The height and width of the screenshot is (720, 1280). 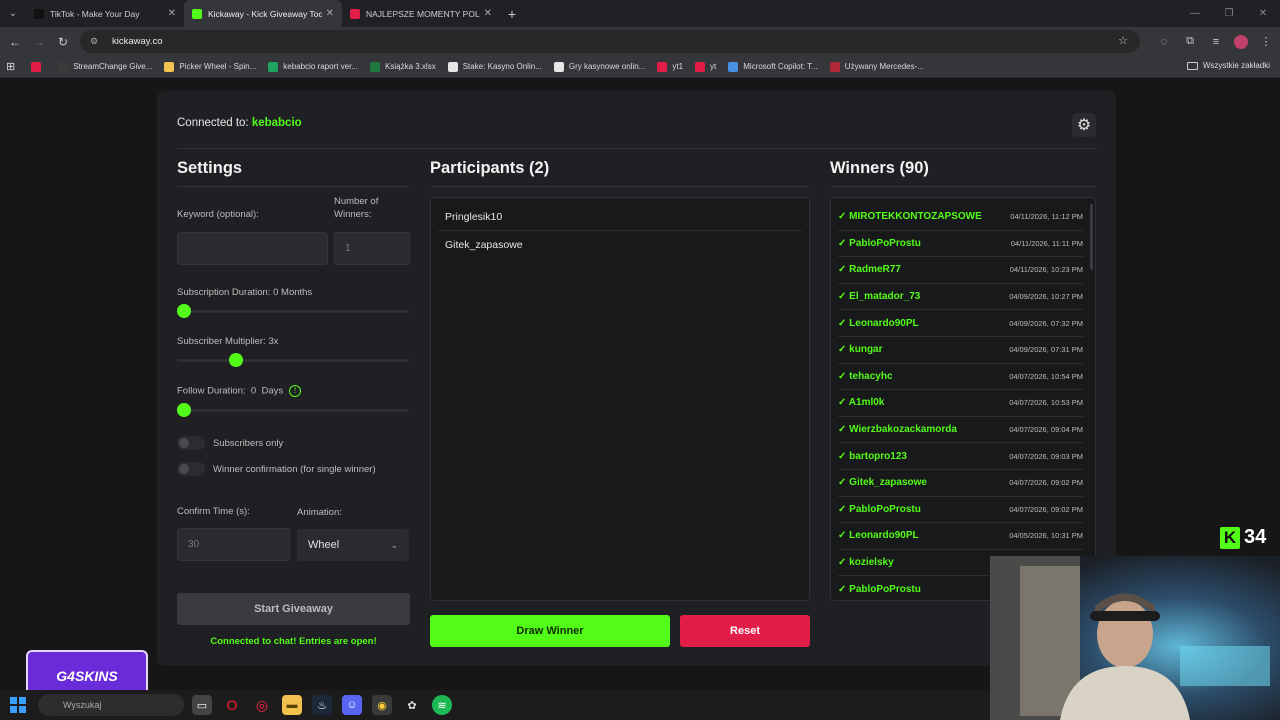 I want to click on settings-gear-icon: ⚙, so click(x=1084, y=125).